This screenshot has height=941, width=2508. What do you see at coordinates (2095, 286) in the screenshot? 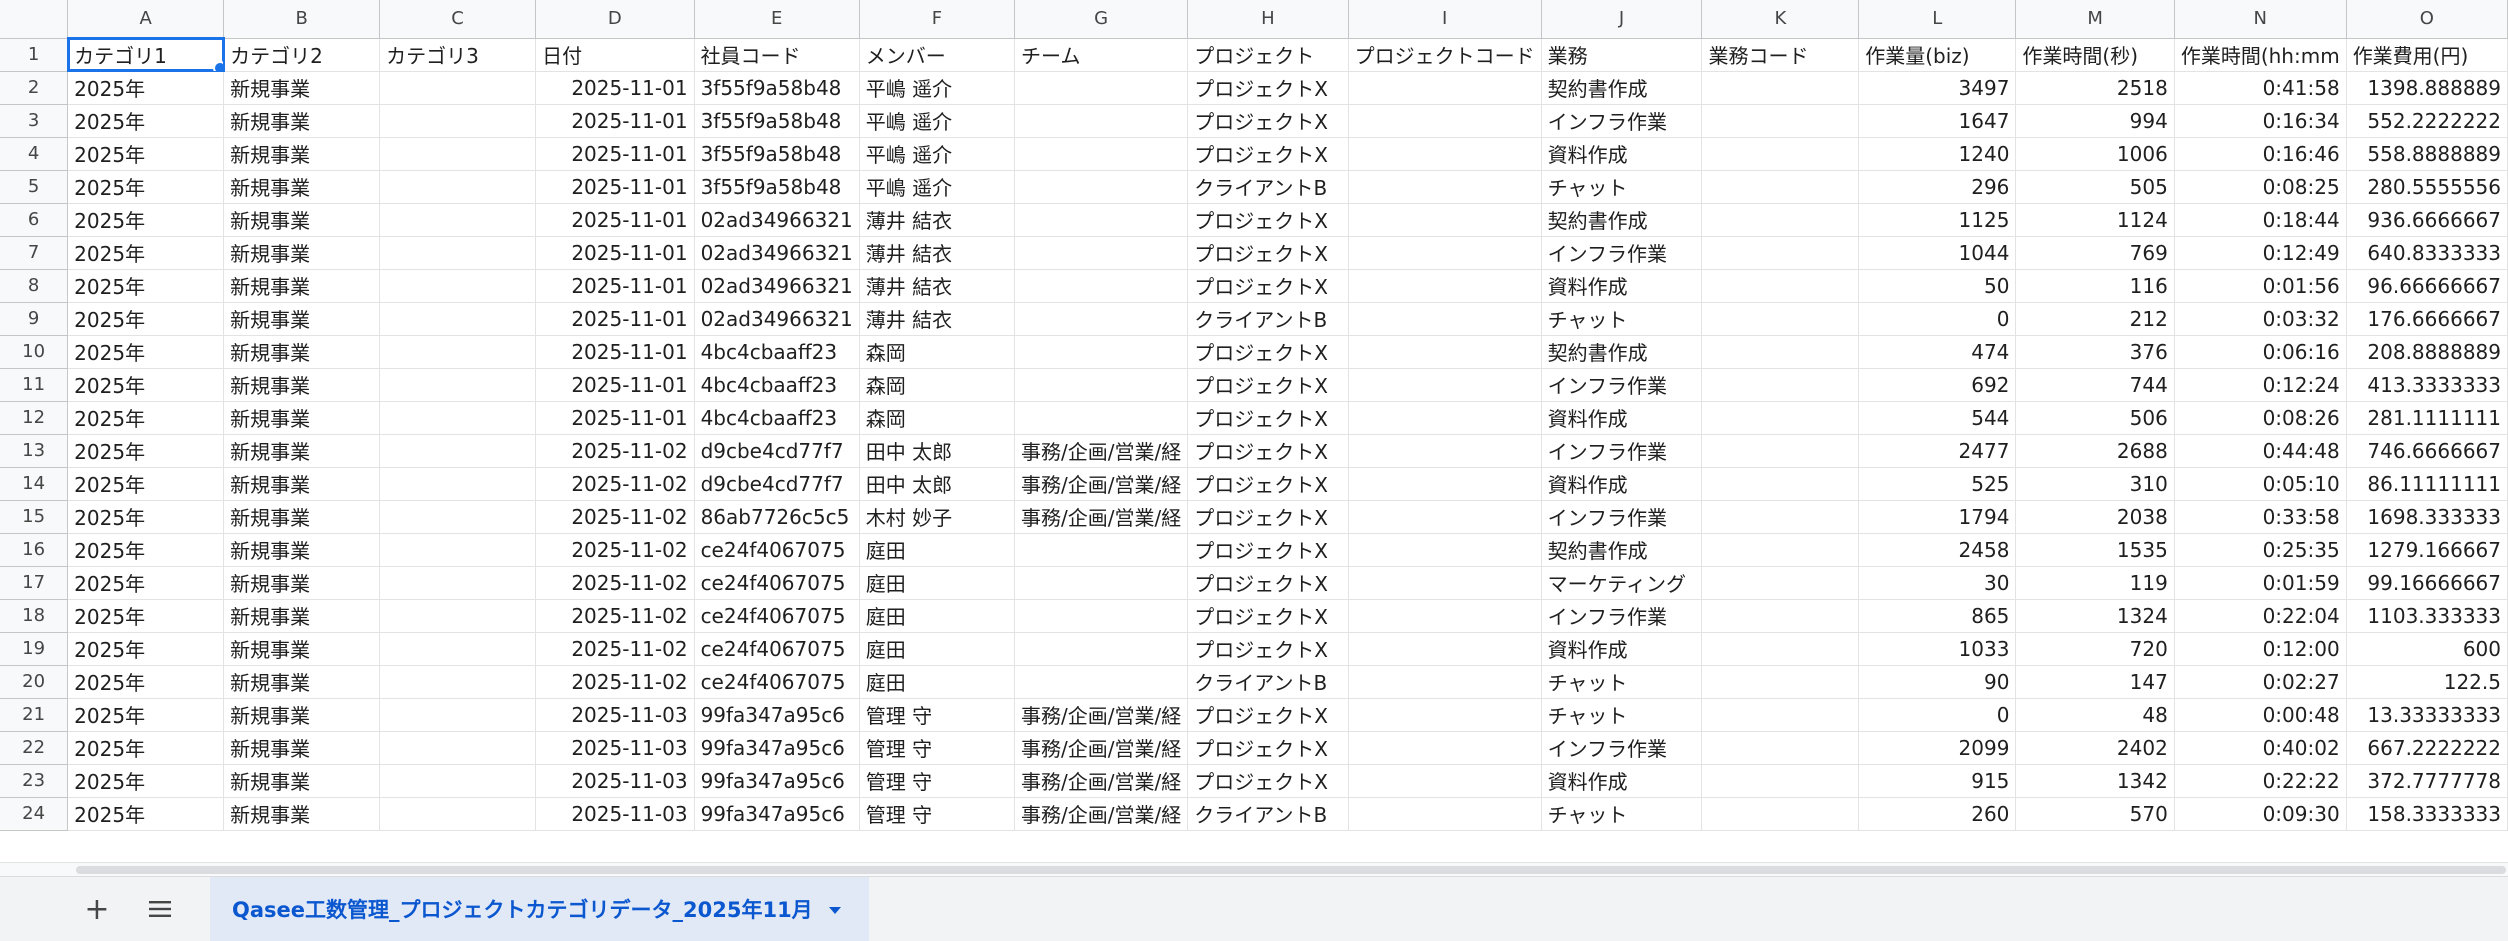
I see `cell: 116` at bounding box center [2095, 286].